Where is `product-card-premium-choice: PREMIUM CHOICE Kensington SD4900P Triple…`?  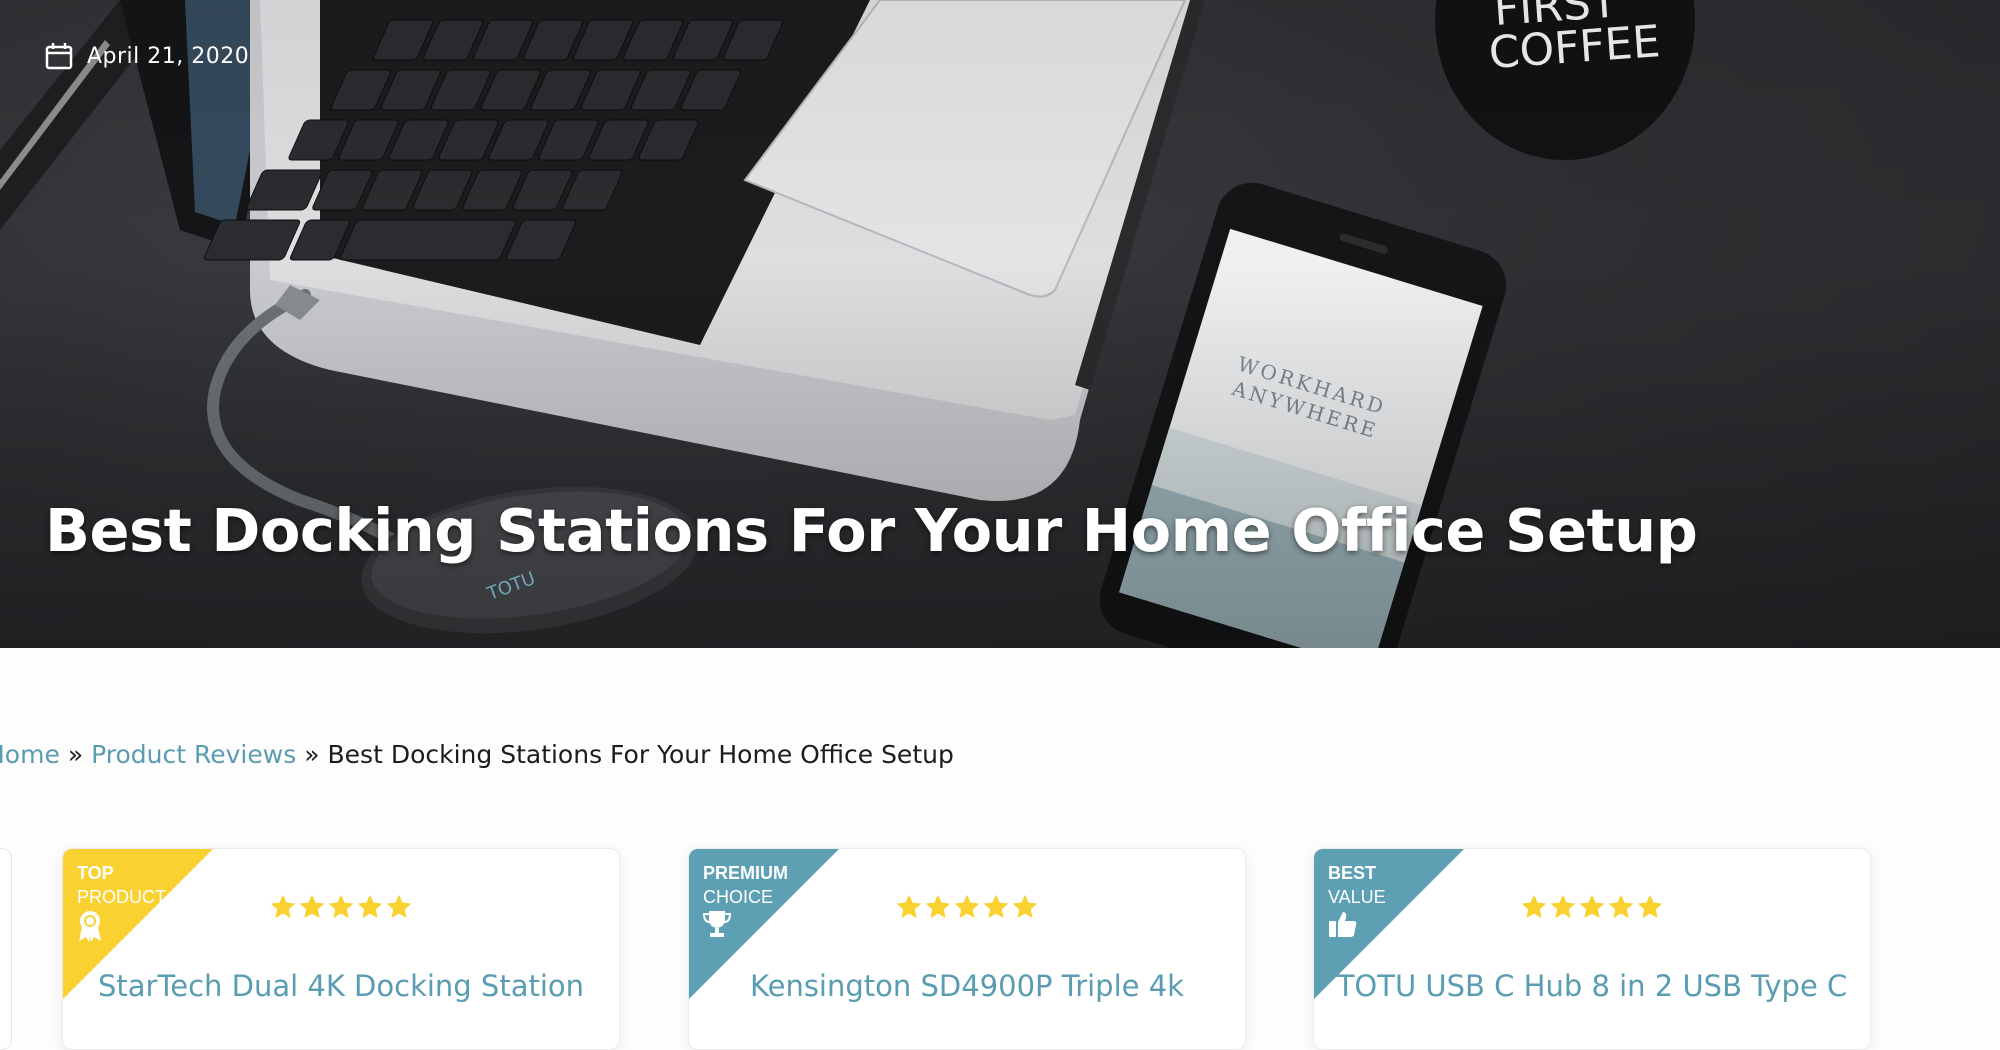 product-card-premium-choice: PREMIUM CHOICE Kensington SD4900P Triple… is located at coordinates (967, 949).